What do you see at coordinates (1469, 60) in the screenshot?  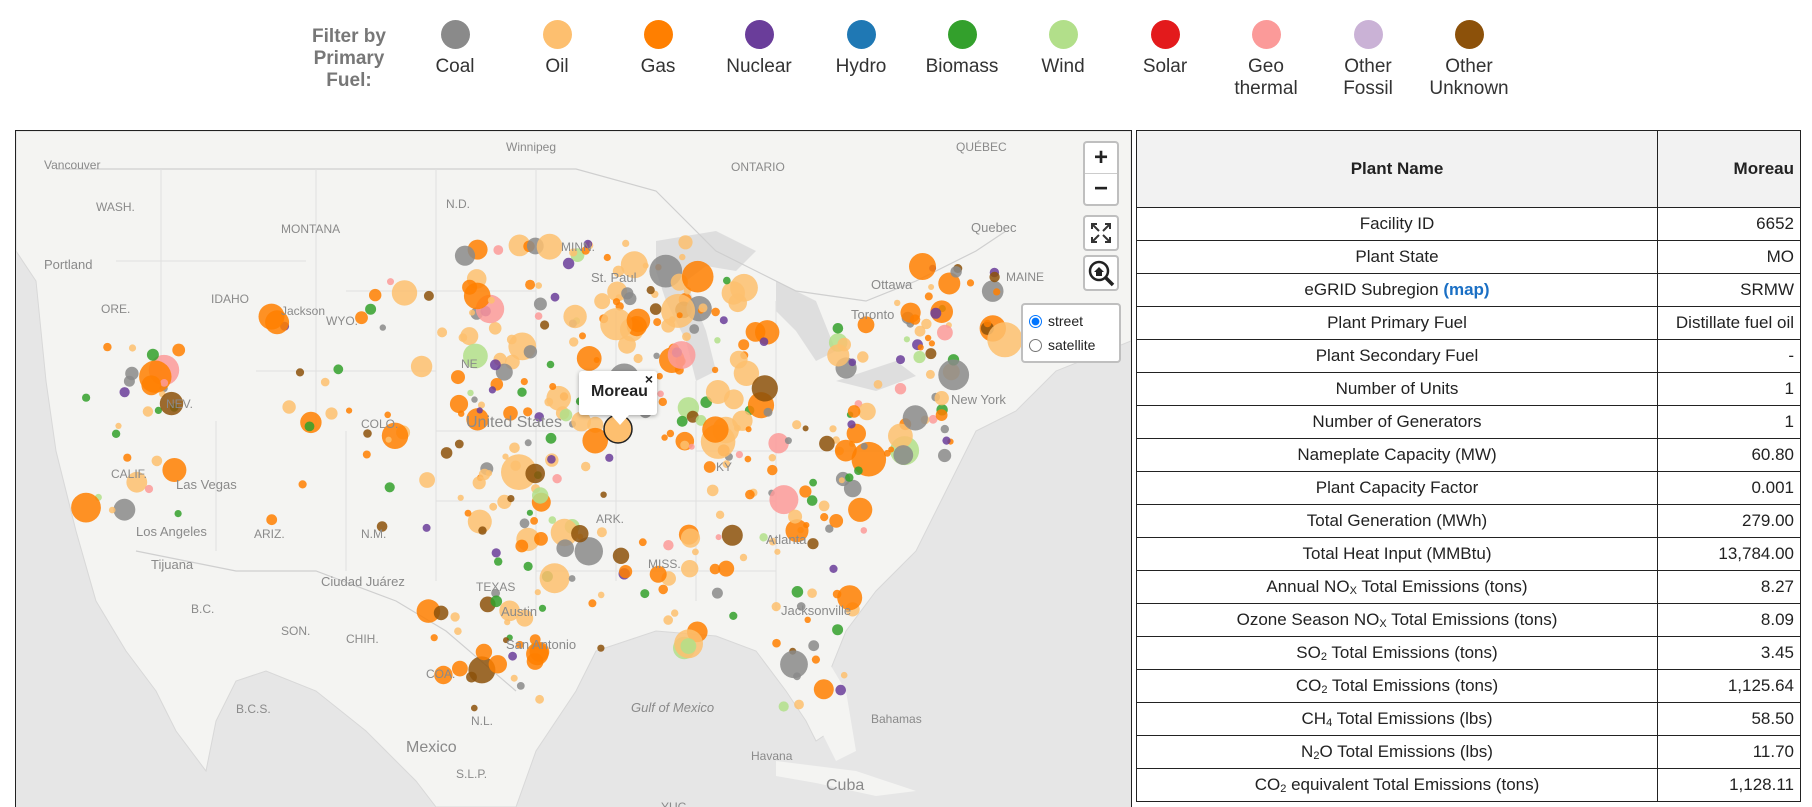 I see `fuel-filter-10: Other Unknown` at bounding box center [1469, 60].